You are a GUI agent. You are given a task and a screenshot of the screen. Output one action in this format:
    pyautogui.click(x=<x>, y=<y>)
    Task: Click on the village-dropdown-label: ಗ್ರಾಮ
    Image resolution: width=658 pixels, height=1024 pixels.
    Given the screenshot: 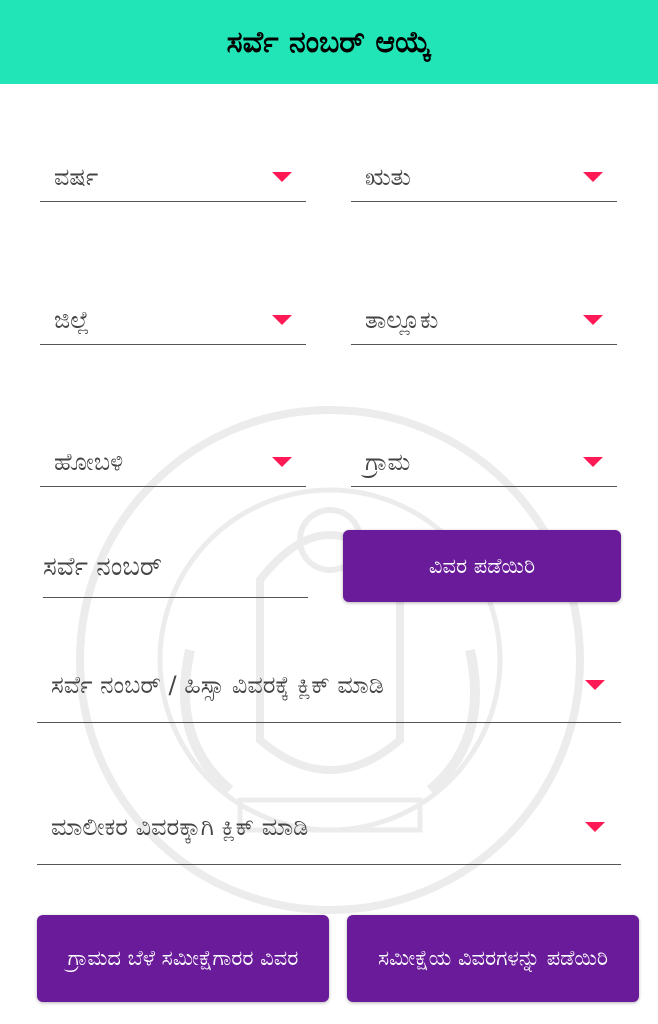 What is the action you would take?
    pyautogui.click(x=388, y=461)
    